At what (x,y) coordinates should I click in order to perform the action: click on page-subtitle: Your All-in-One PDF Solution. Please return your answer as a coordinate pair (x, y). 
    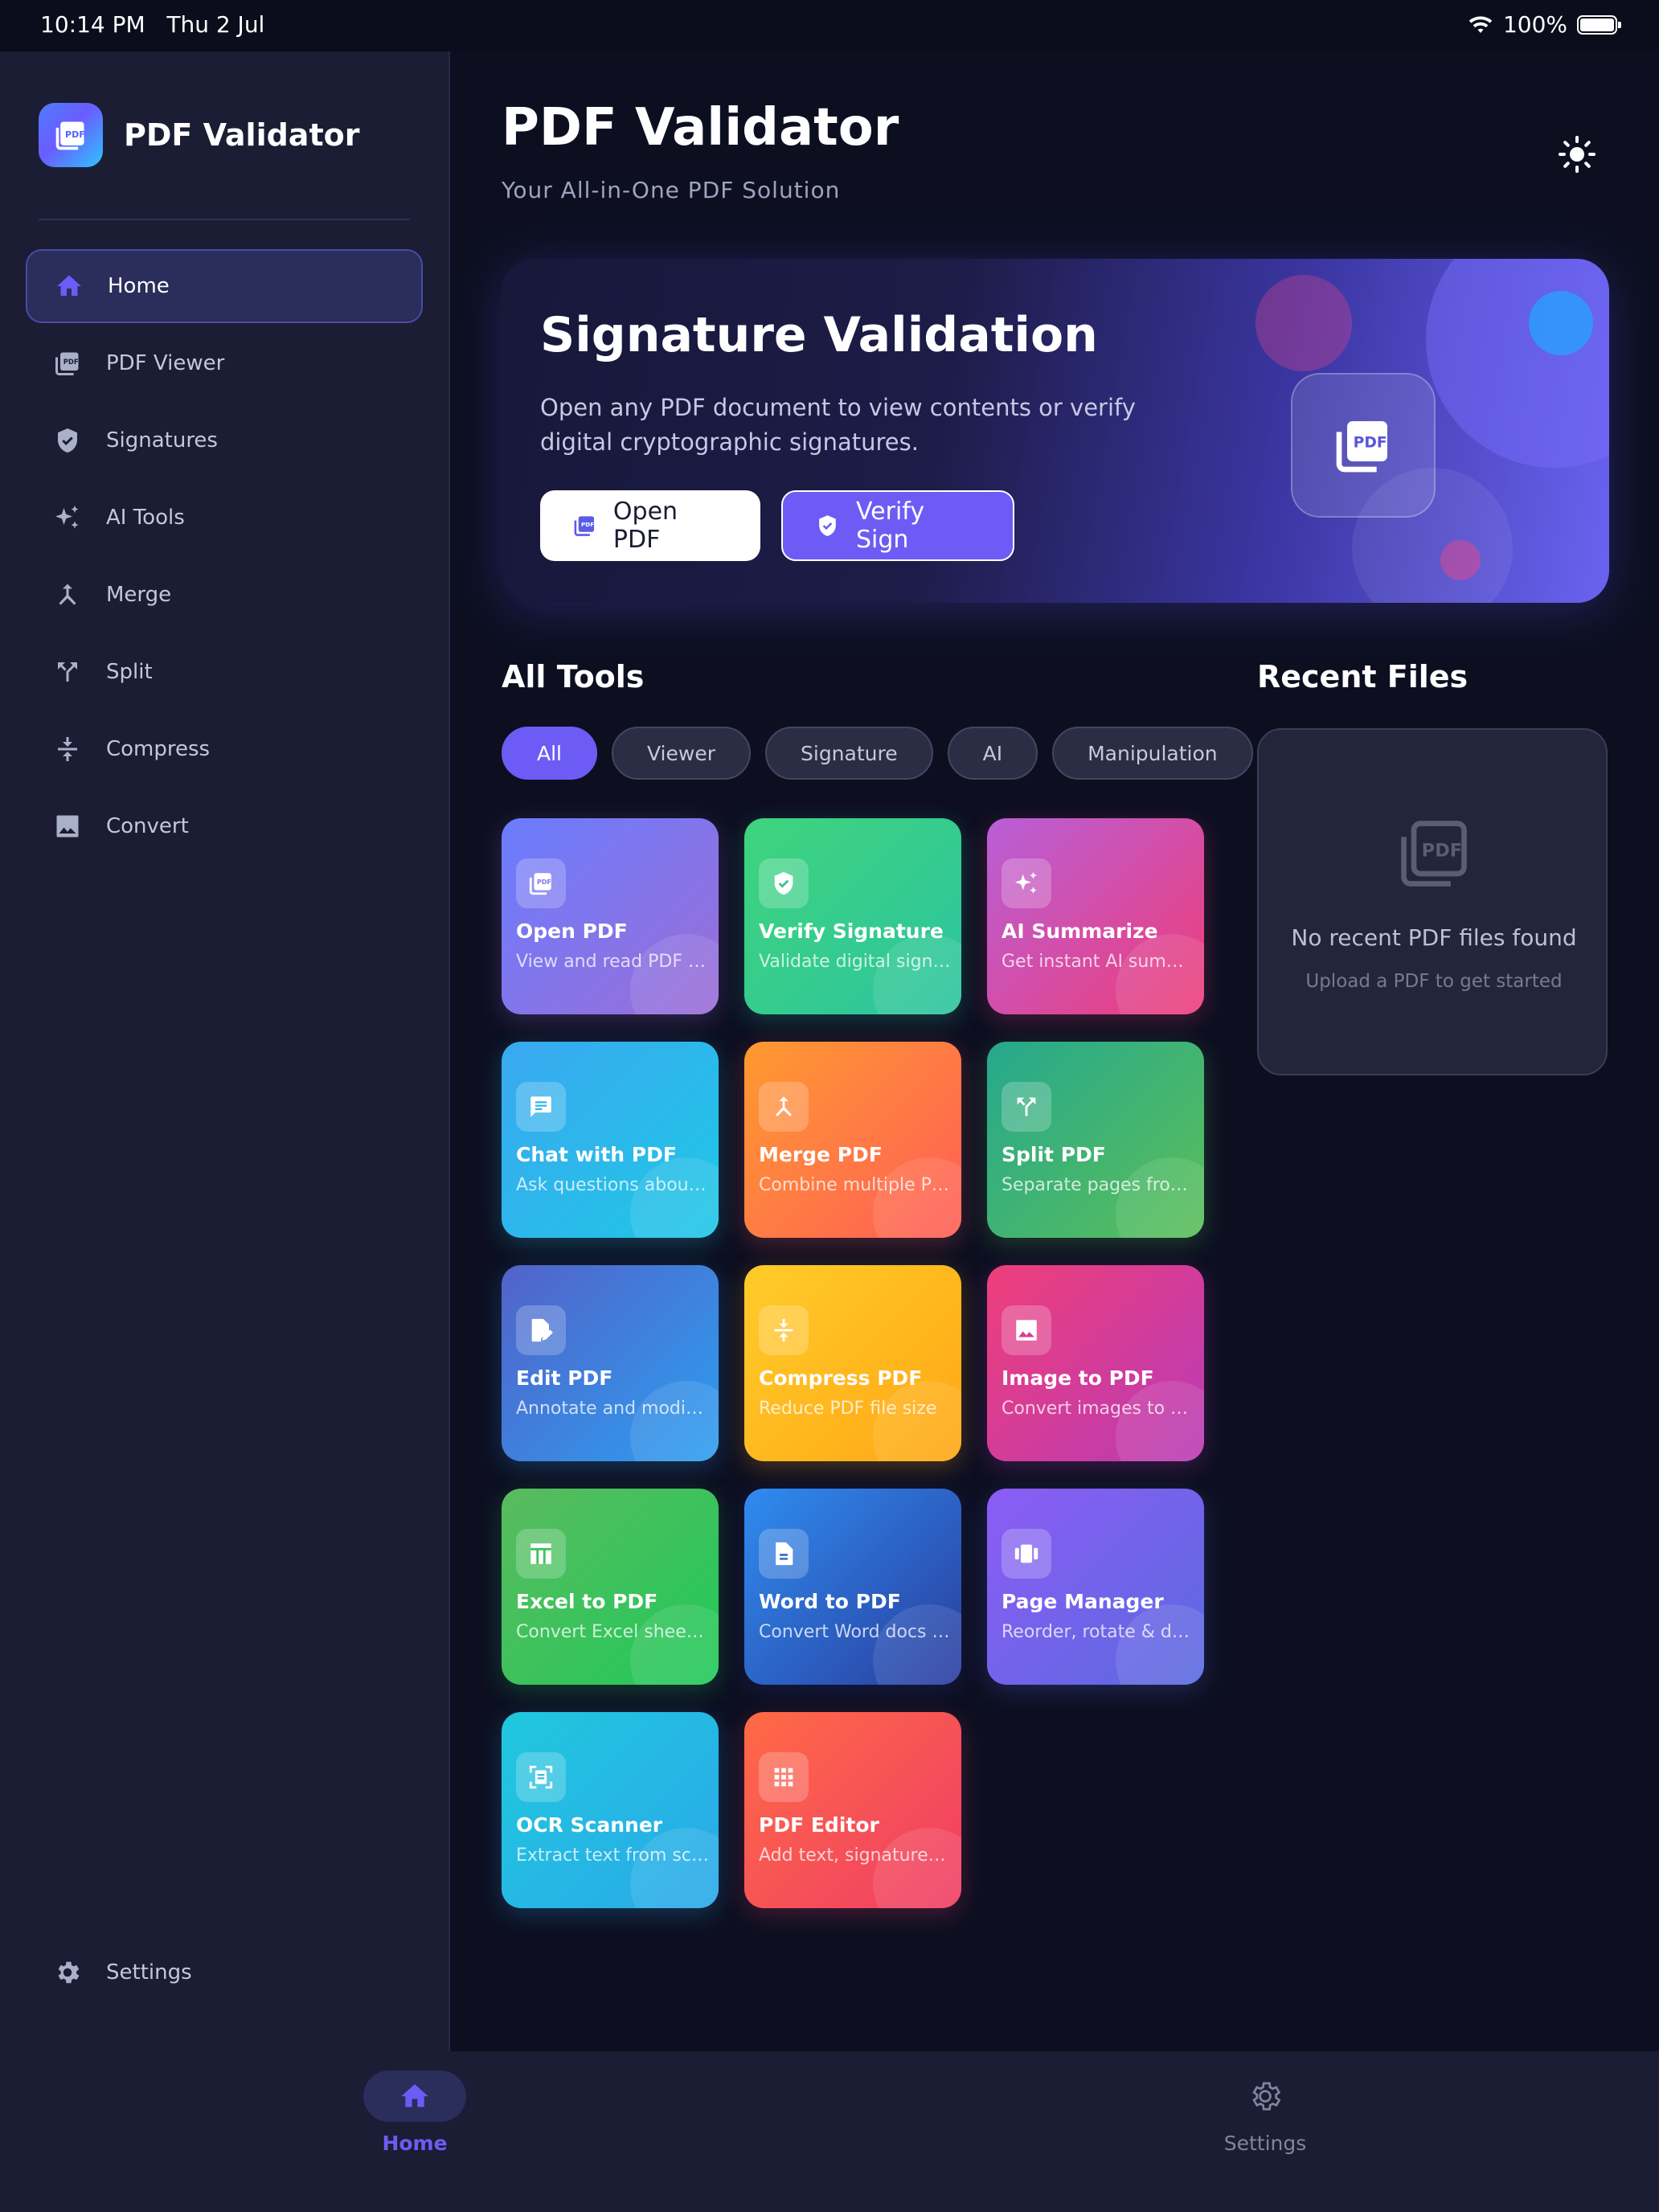
    Looking at the image, I should click on (671, 190).